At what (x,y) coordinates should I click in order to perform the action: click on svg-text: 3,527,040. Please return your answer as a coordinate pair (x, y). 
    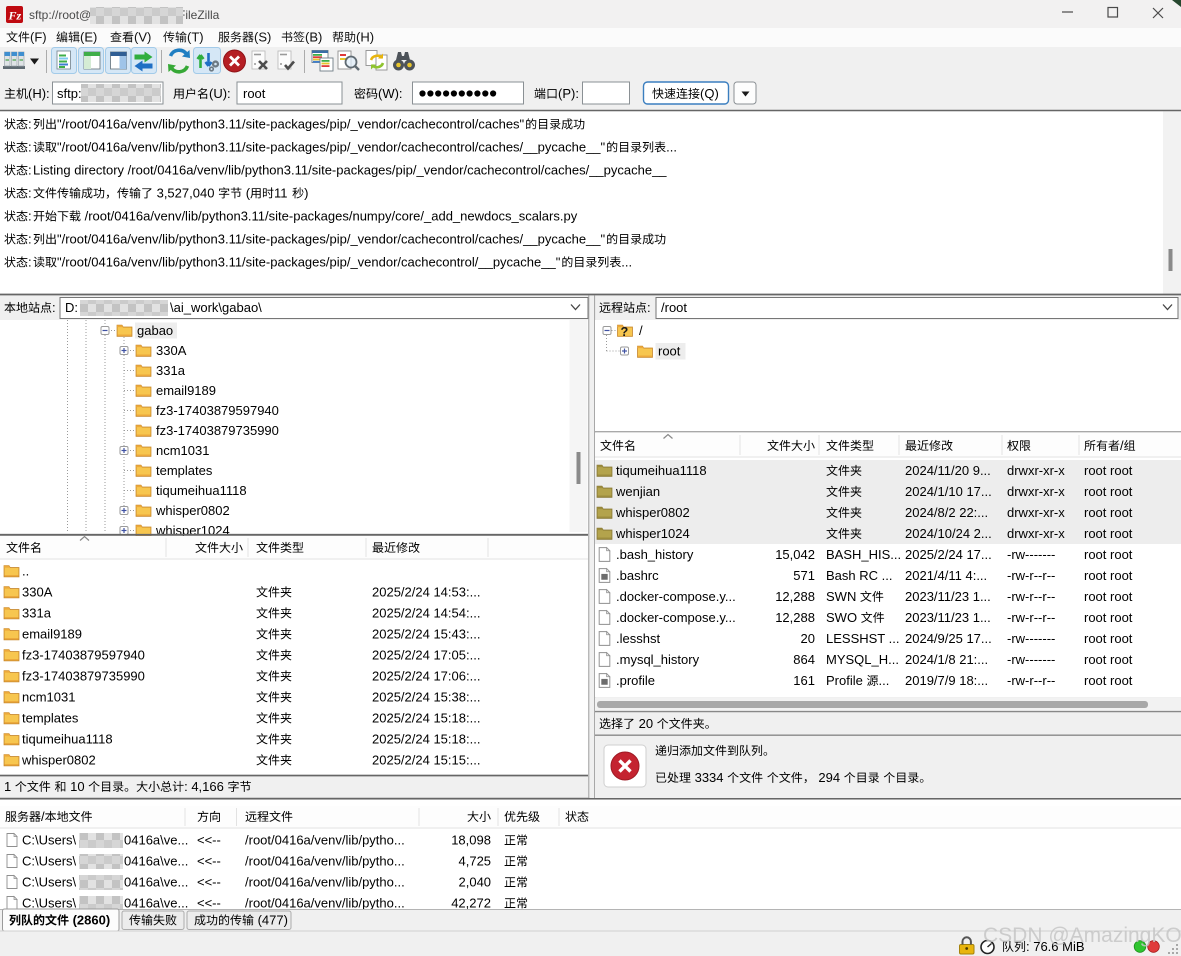
    Looking at the image, I should click on (186, 193).